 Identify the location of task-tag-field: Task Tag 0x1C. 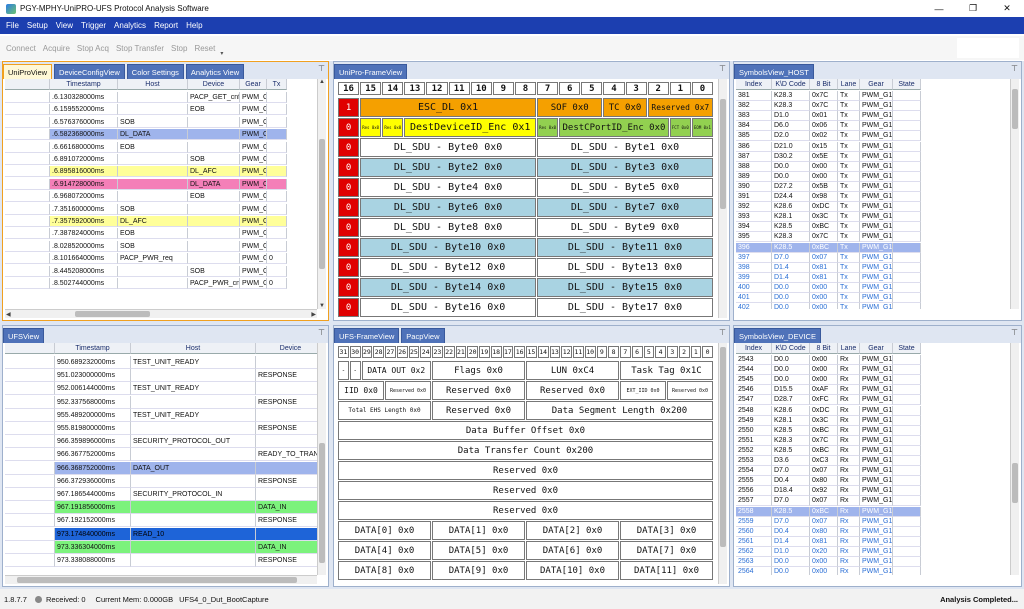
(666, 370).